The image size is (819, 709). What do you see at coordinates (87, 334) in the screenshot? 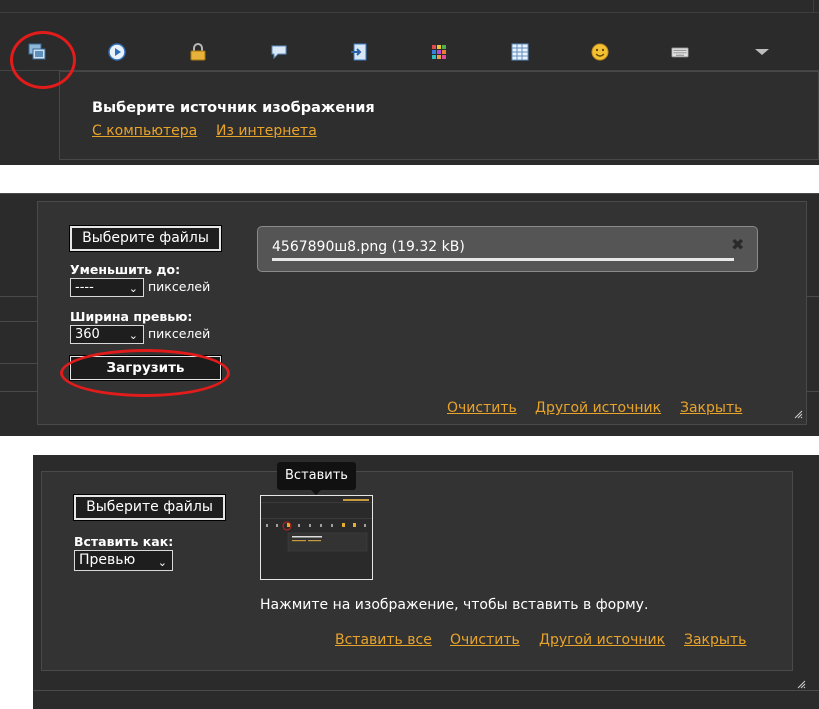
I see `preview-width-value: 360` at bounding box center [87, 334].